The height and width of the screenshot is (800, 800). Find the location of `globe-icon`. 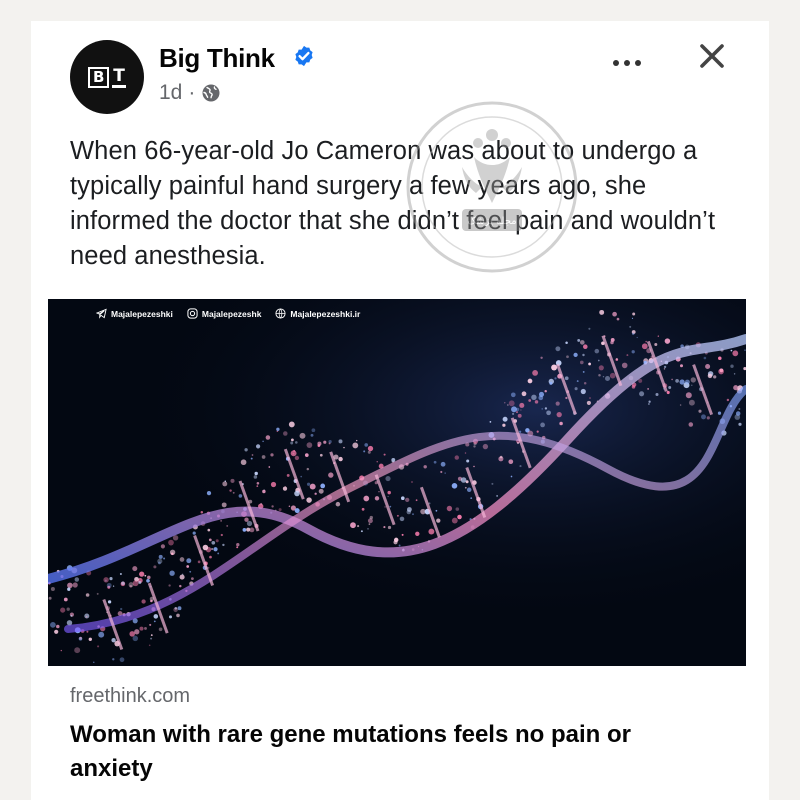

globe-icon is located at coordinates (211, 93).